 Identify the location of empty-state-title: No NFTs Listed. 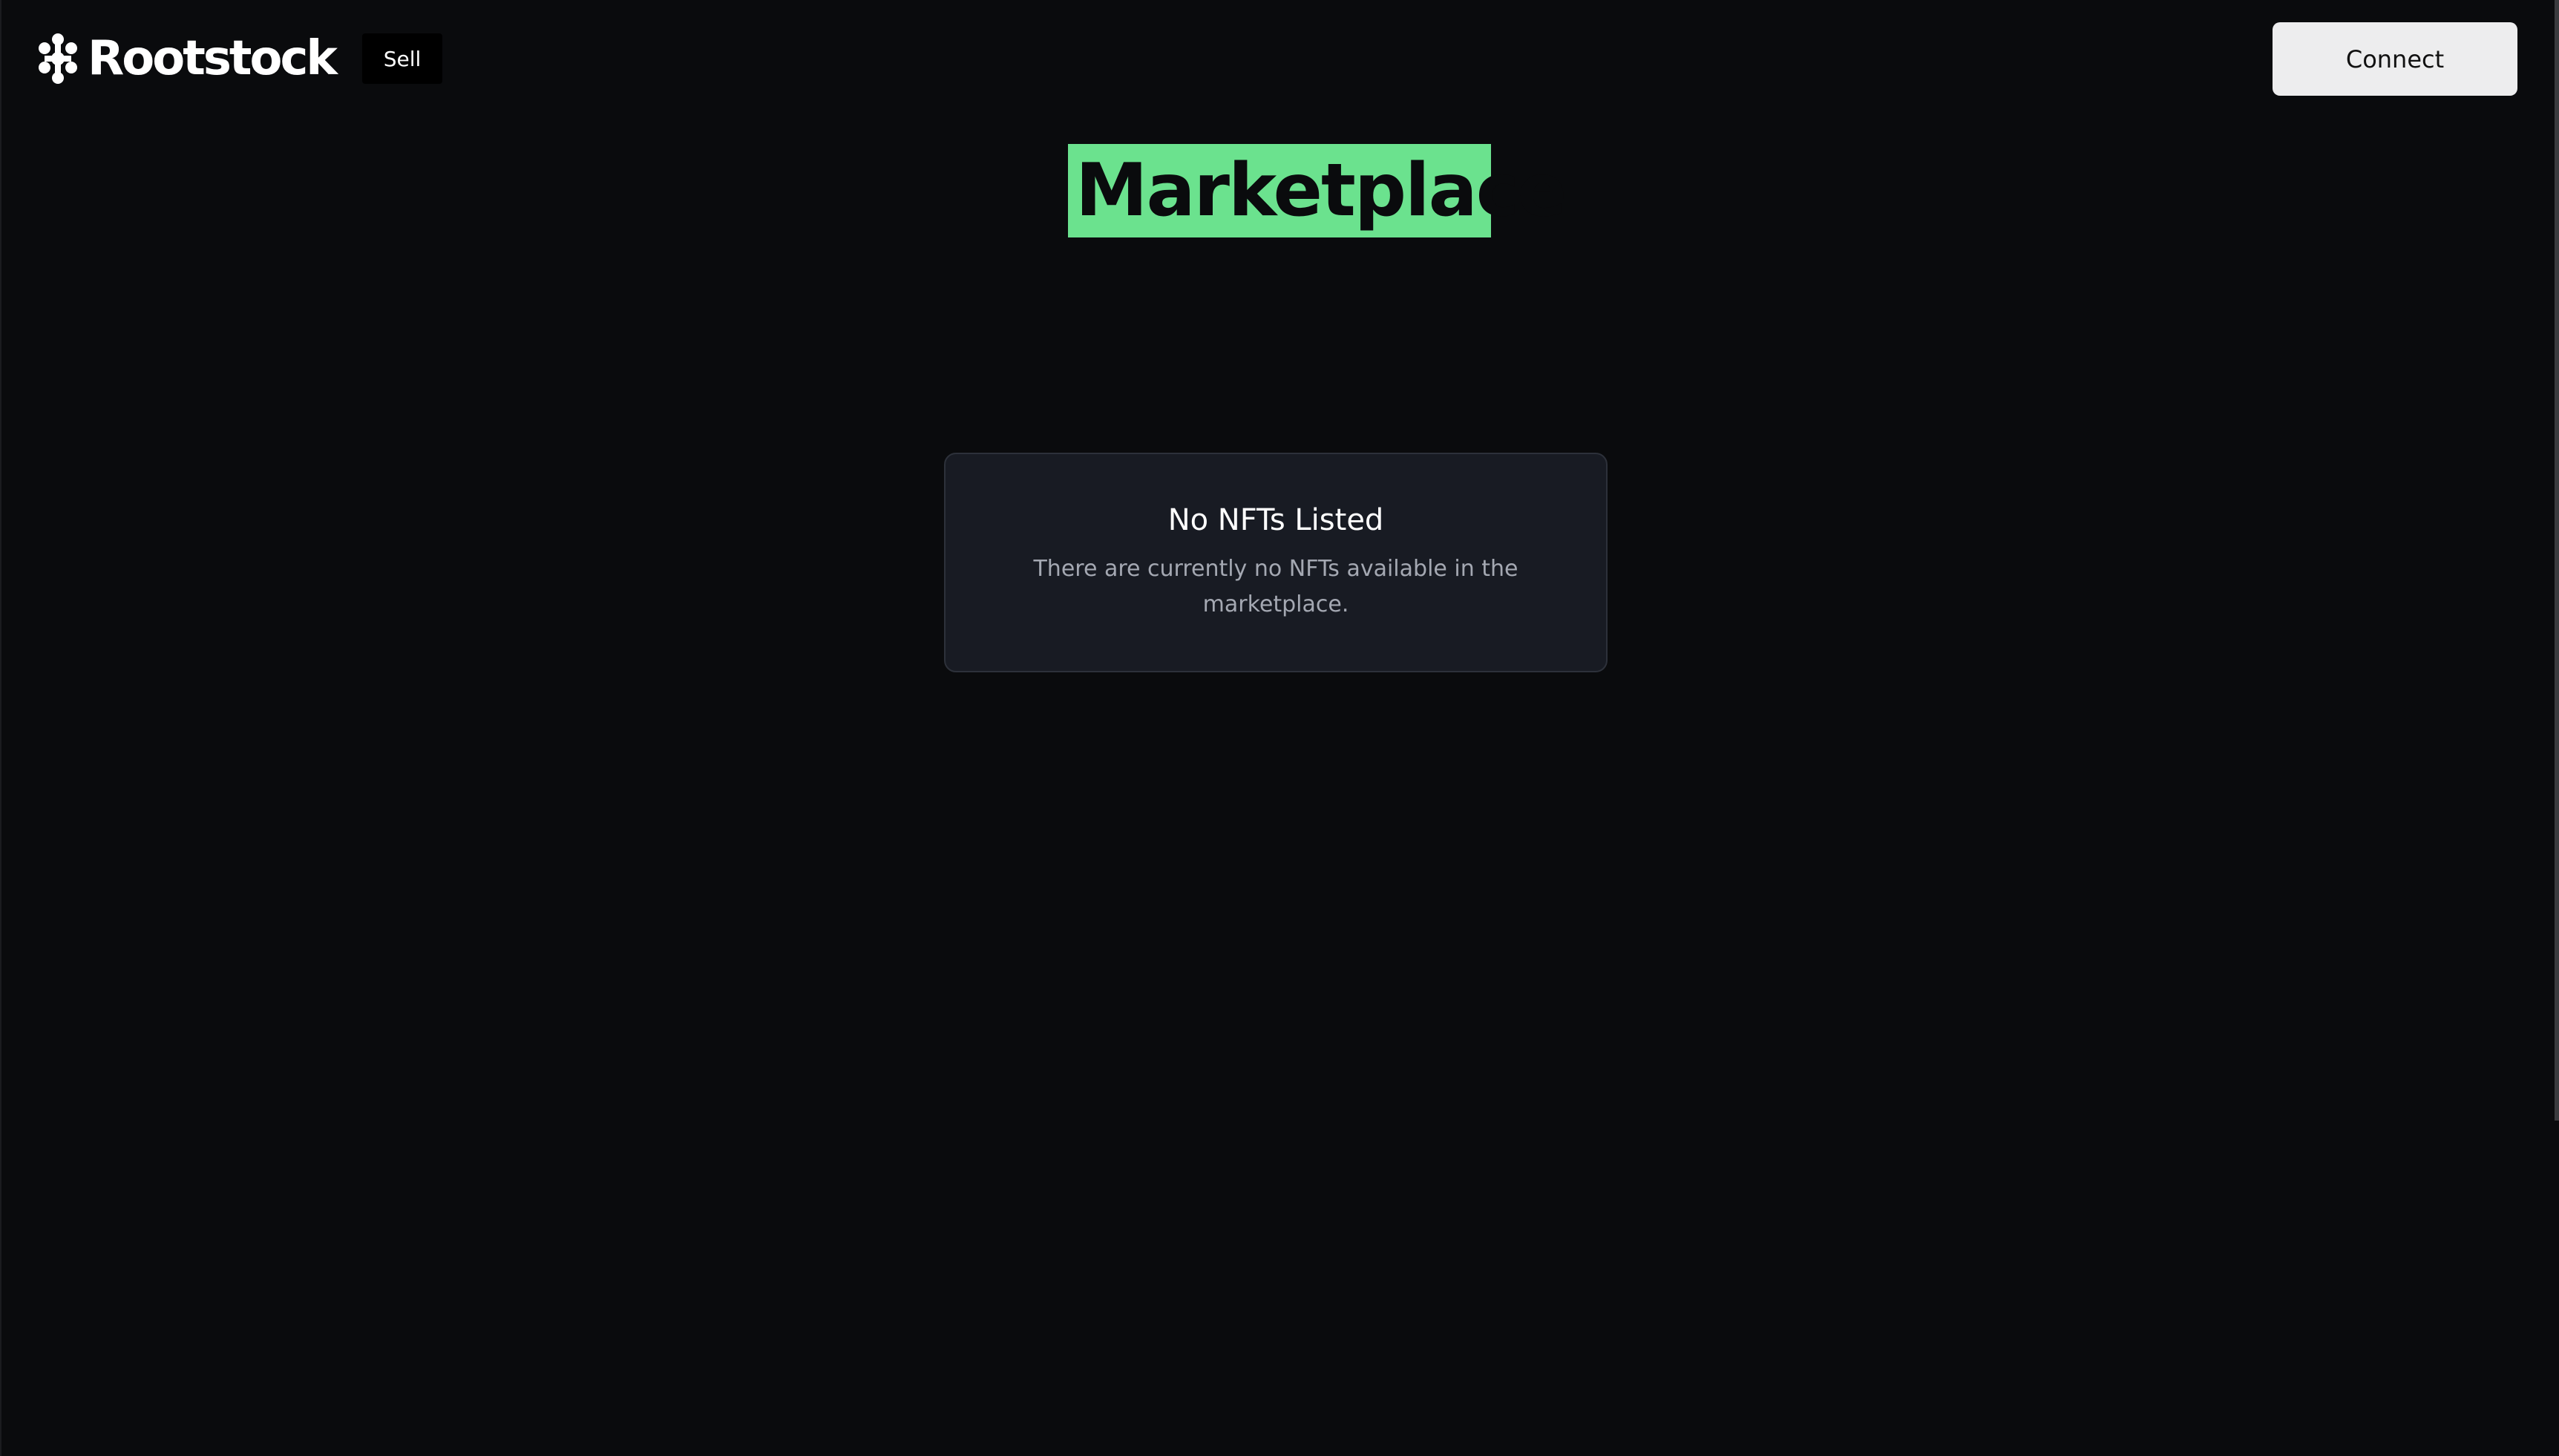
(1275, 520).